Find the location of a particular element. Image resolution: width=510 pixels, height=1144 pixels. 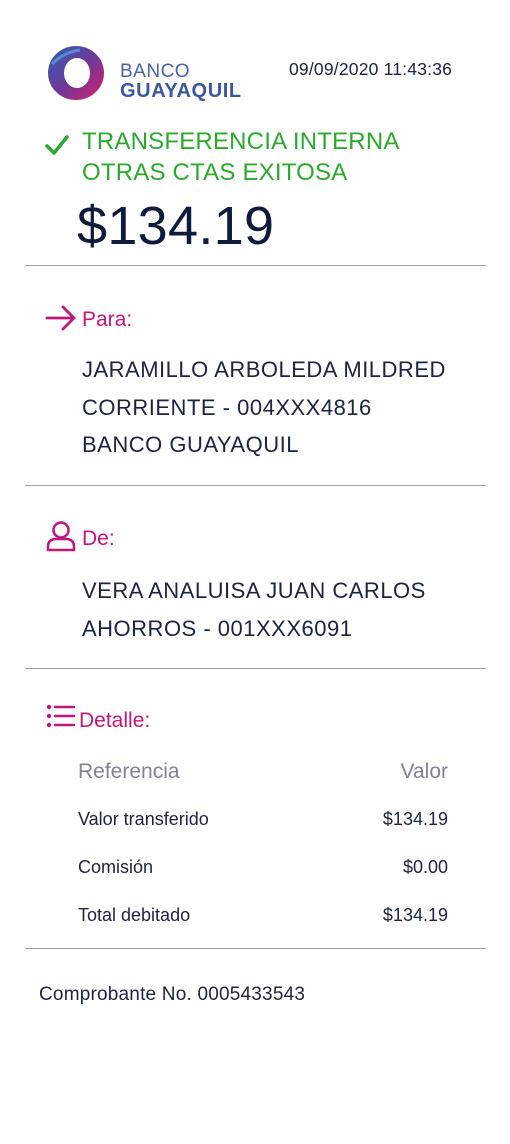

recipient-account: CORRIENTE - 004XXX4816 is located at coordinates (227, 407).